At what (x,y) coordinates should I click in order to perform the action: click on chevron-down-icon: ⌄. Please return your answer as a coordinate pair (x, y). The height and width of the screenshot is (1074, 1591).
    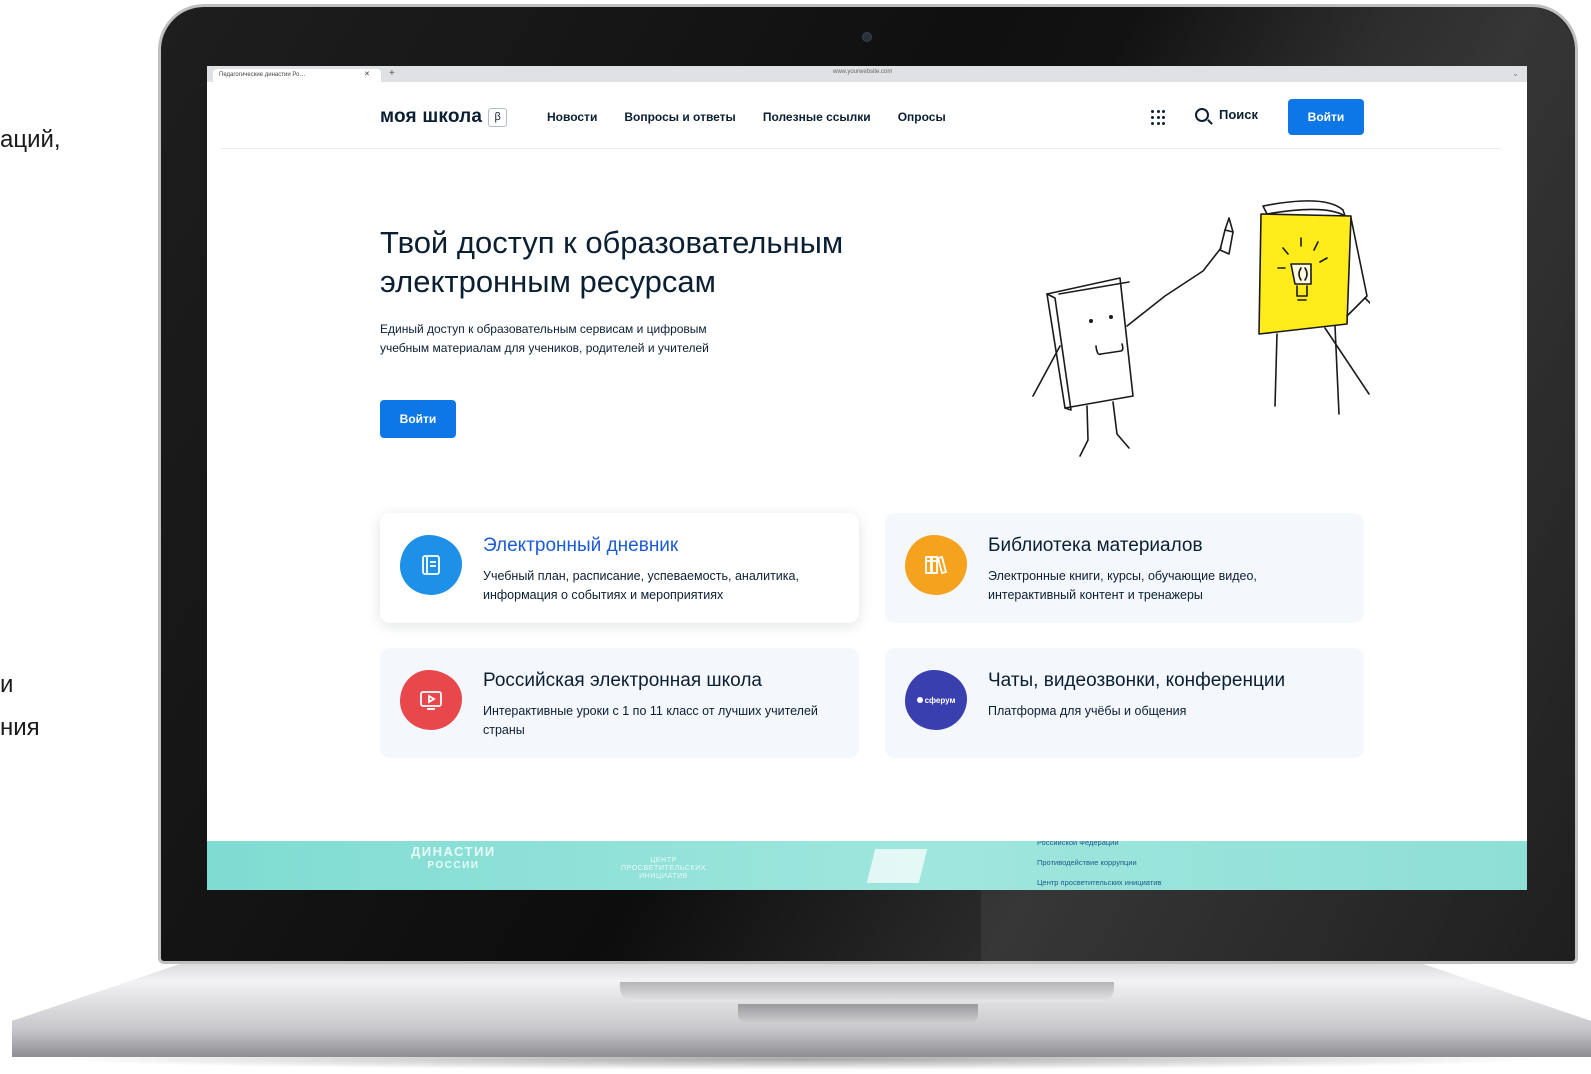
    Looking at the image, I should click on (1515, 73).